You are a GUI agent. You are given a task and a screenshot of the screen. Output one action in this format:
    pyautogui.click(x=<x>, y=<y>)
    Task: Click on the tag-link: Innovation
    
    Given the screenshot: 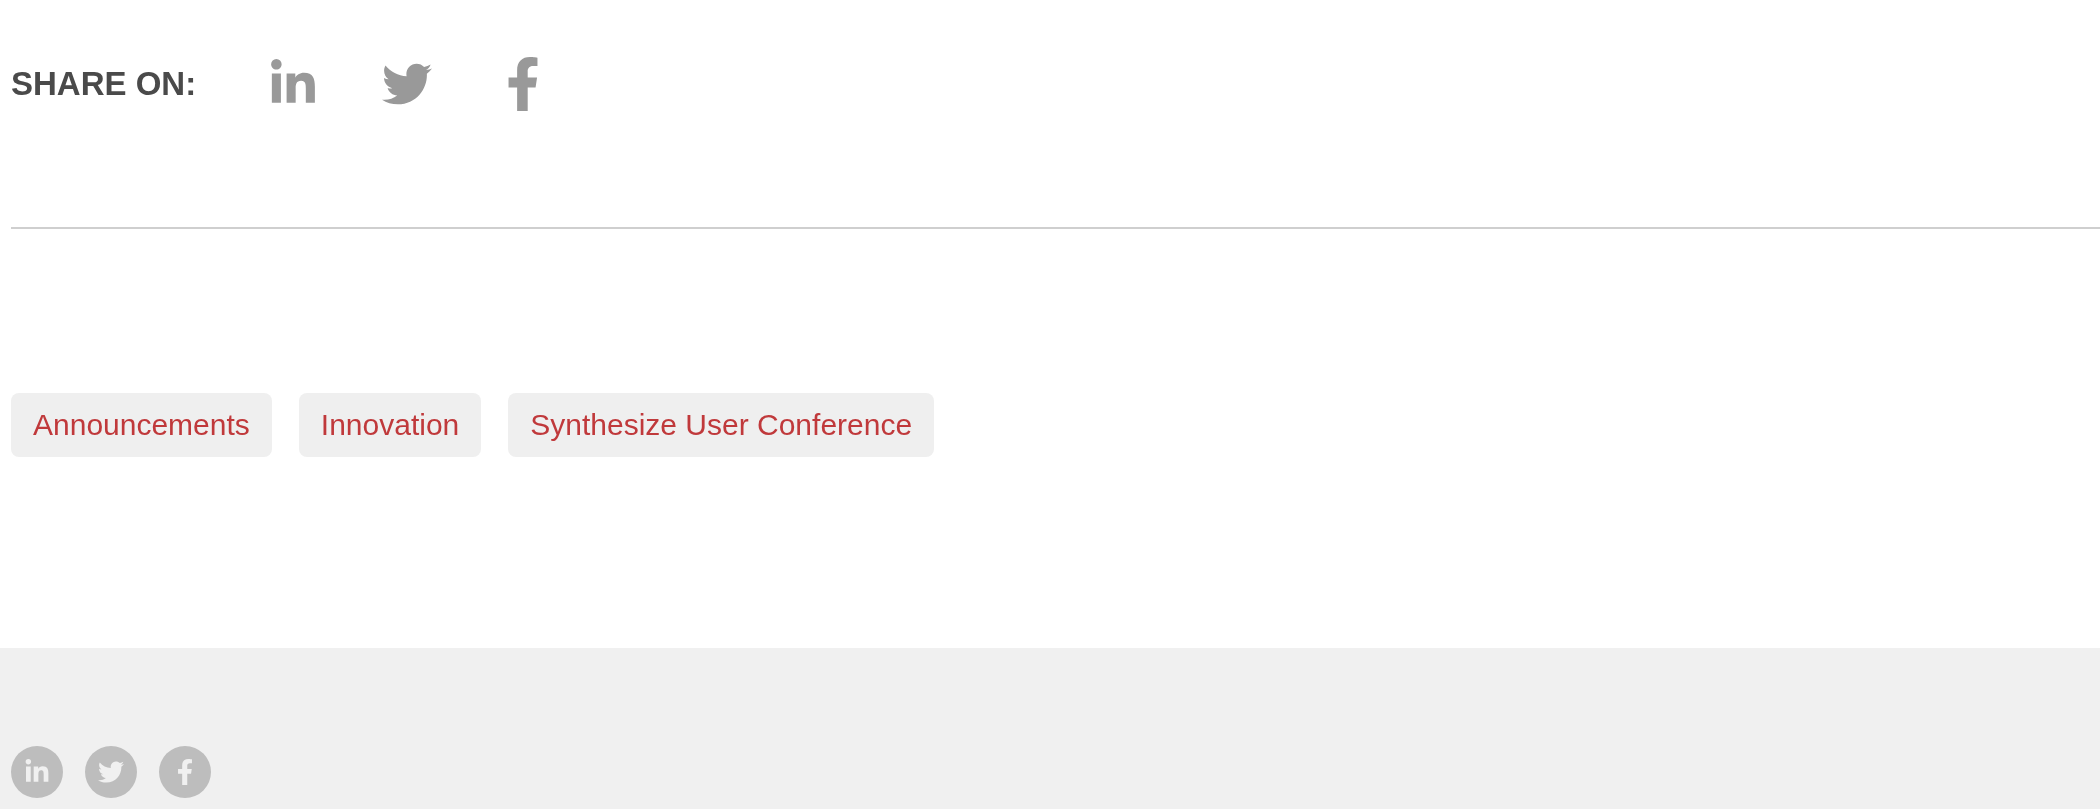 What is the action you would take?
    pyautogui.click(x=390, y=425)
    